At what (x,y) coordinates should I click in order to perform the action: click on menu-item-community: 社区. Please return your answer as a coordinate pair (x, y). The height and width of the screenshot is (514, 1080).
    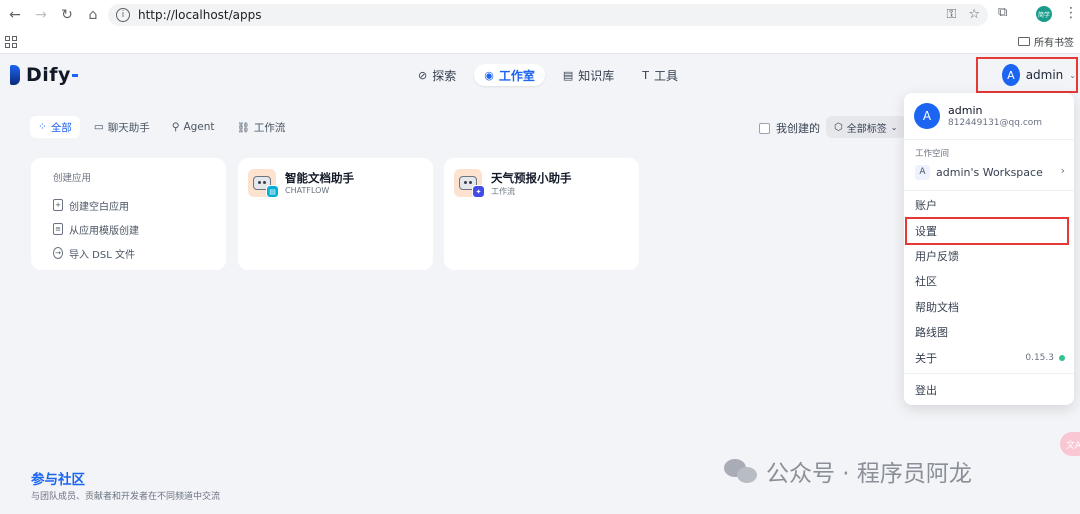
    Looking at the image, I should click on (990, 281).